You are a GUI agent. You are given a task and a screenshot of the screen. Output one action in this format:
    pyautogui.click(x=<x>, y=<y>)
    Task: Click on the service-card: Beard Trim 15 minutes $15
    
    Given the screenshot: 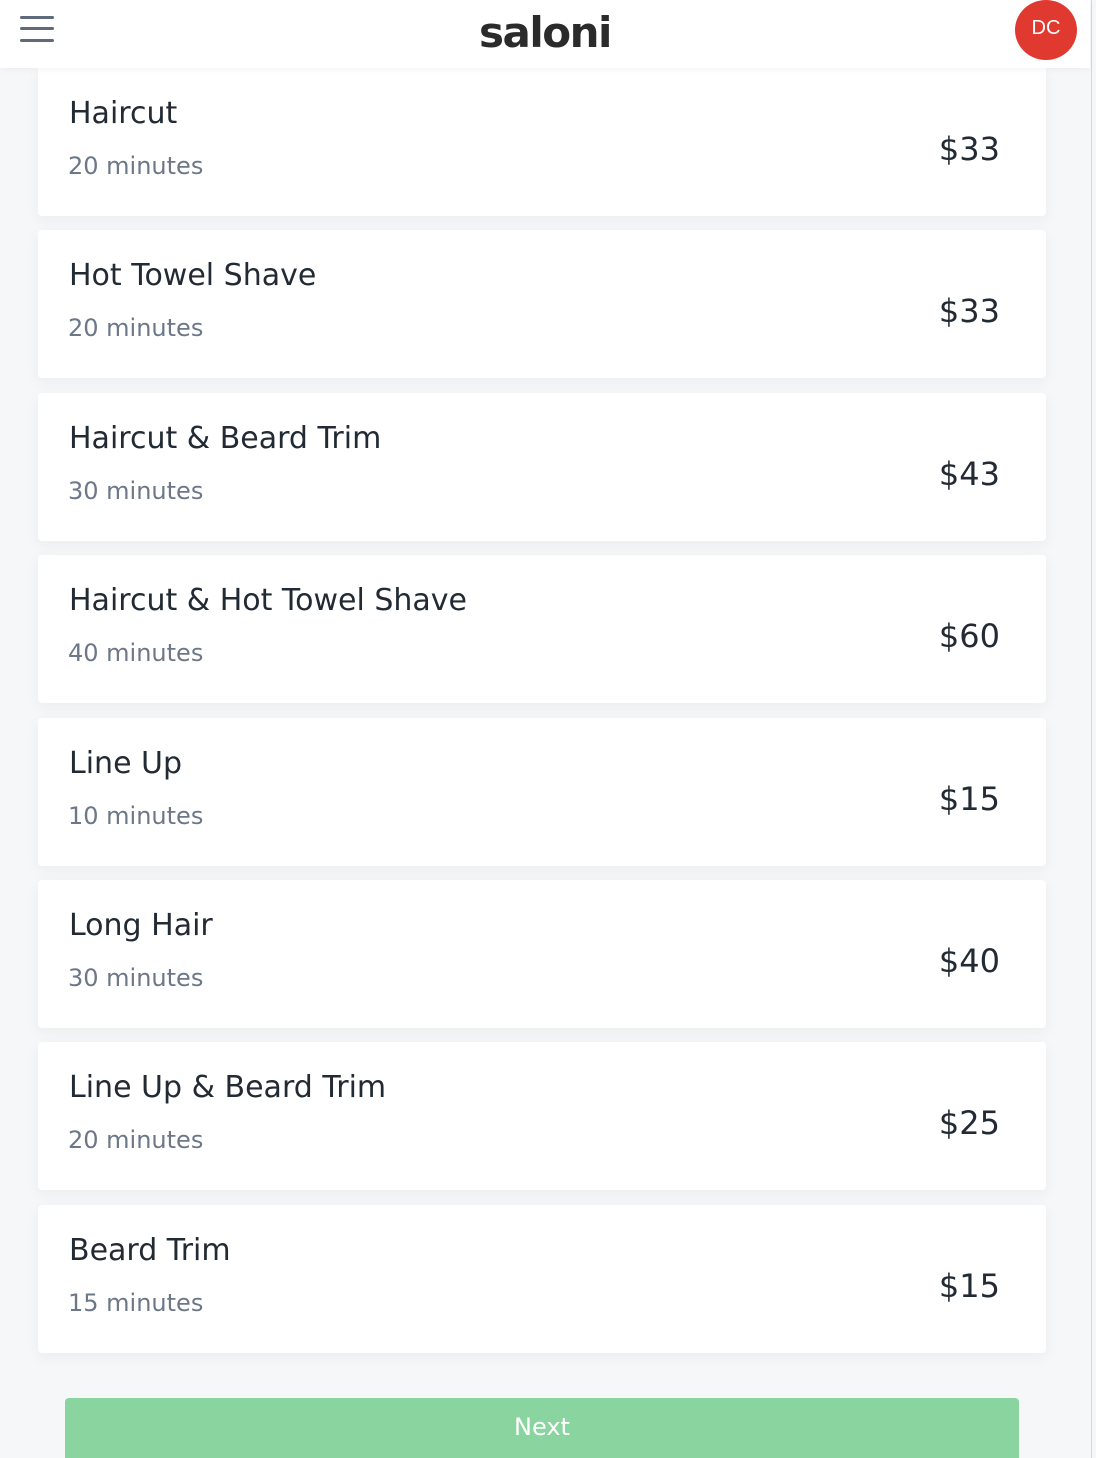 What is the action you would take?
    pyautogui.click(x=542, y=1278)
    